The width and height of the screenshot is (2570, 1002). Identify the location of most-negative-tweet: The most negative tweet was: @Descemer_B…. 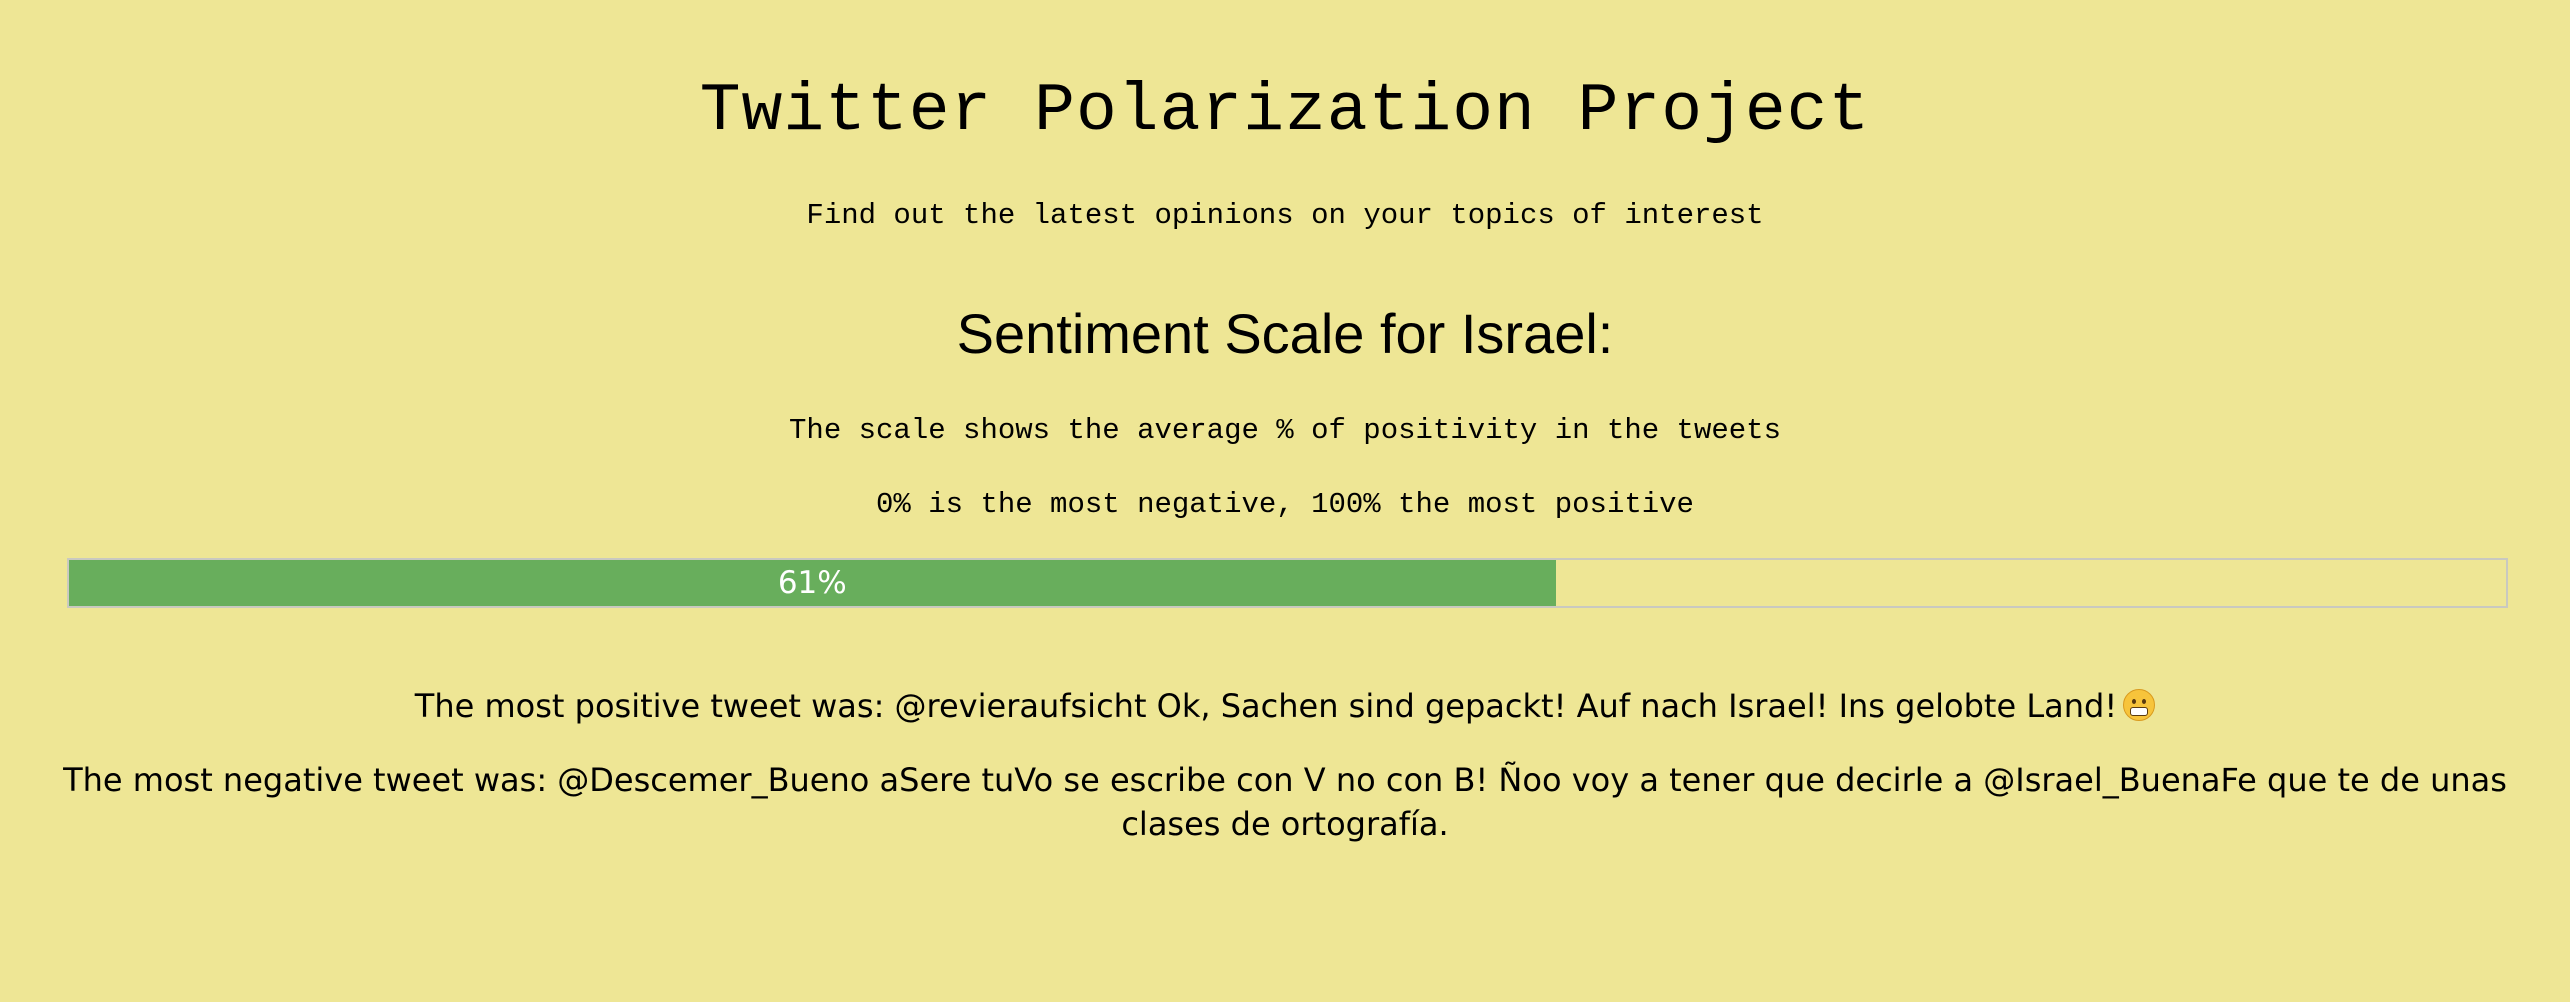
(1285, 802).